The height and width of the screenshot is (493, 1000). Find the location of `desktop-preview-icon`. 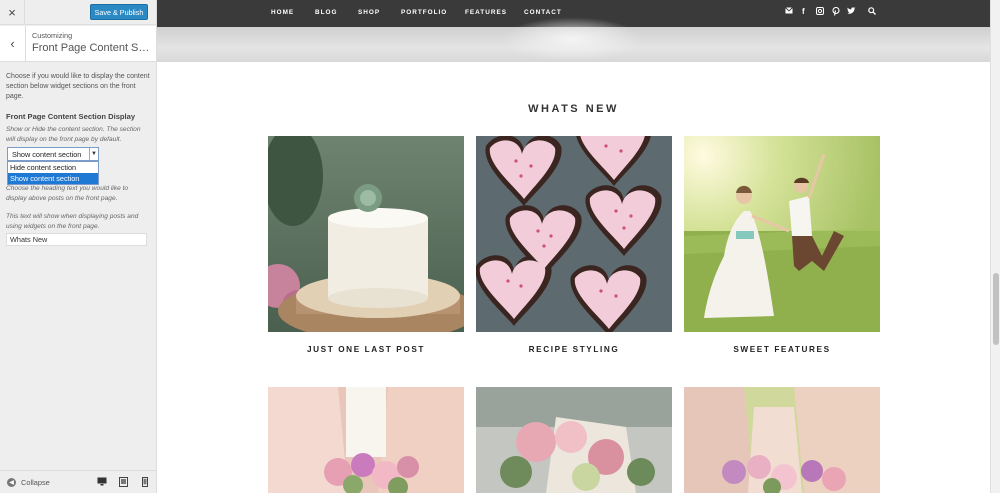

desktop-preview-icon is located at coordinates (102, 482).